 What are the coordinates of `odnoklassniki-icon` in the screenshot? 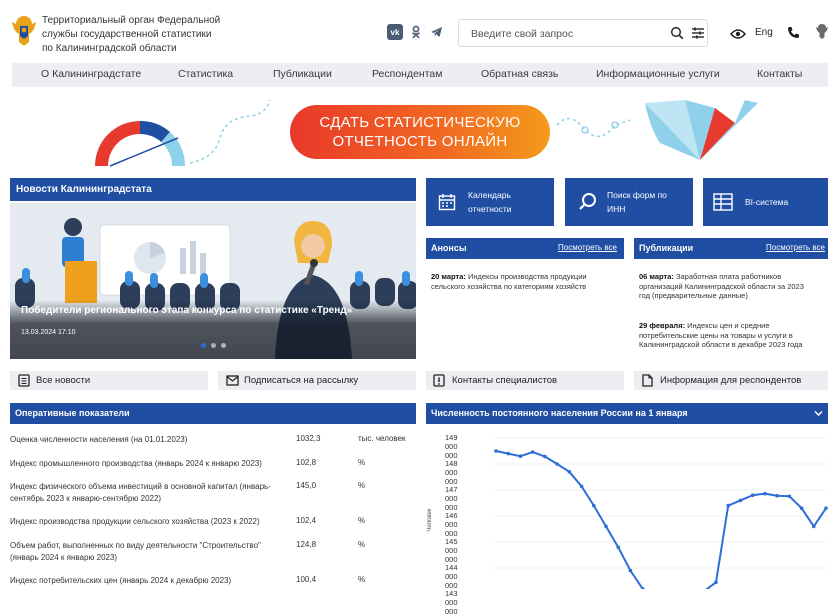 It's located at (416, 32).